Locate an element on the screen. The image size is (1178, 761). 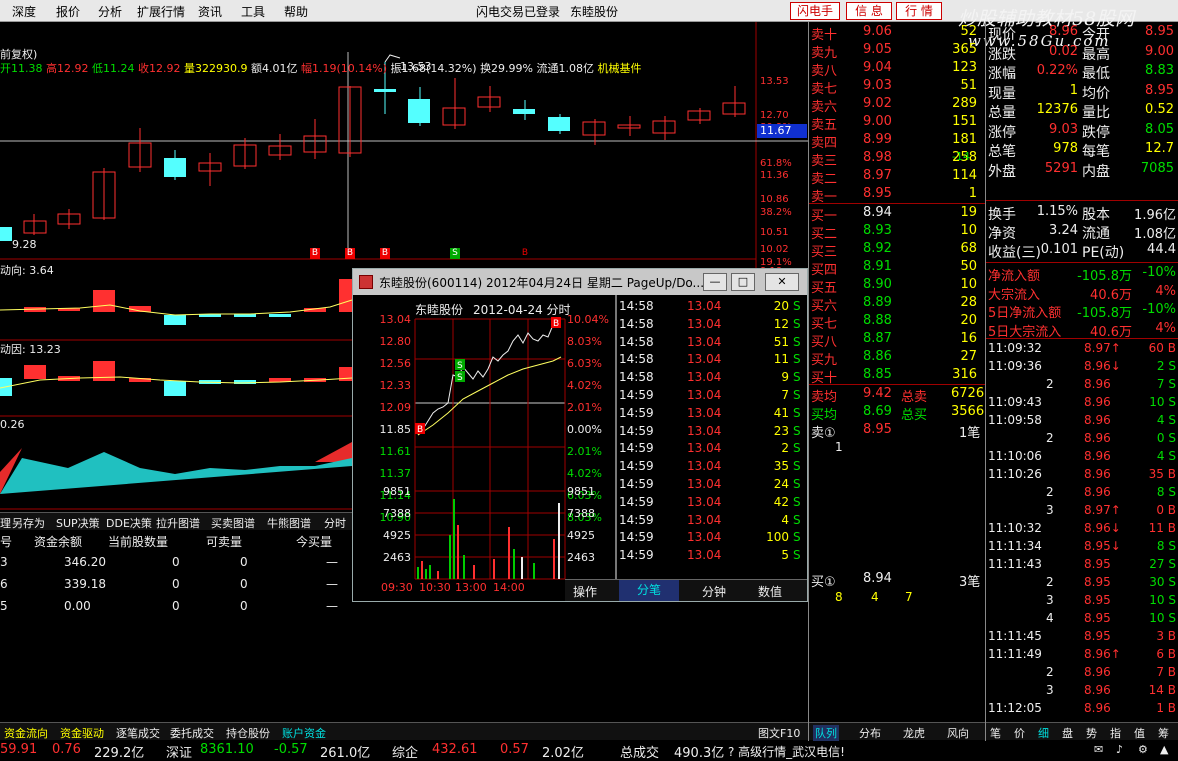
maximize-icon: □ is located at coordinates (743, 282).